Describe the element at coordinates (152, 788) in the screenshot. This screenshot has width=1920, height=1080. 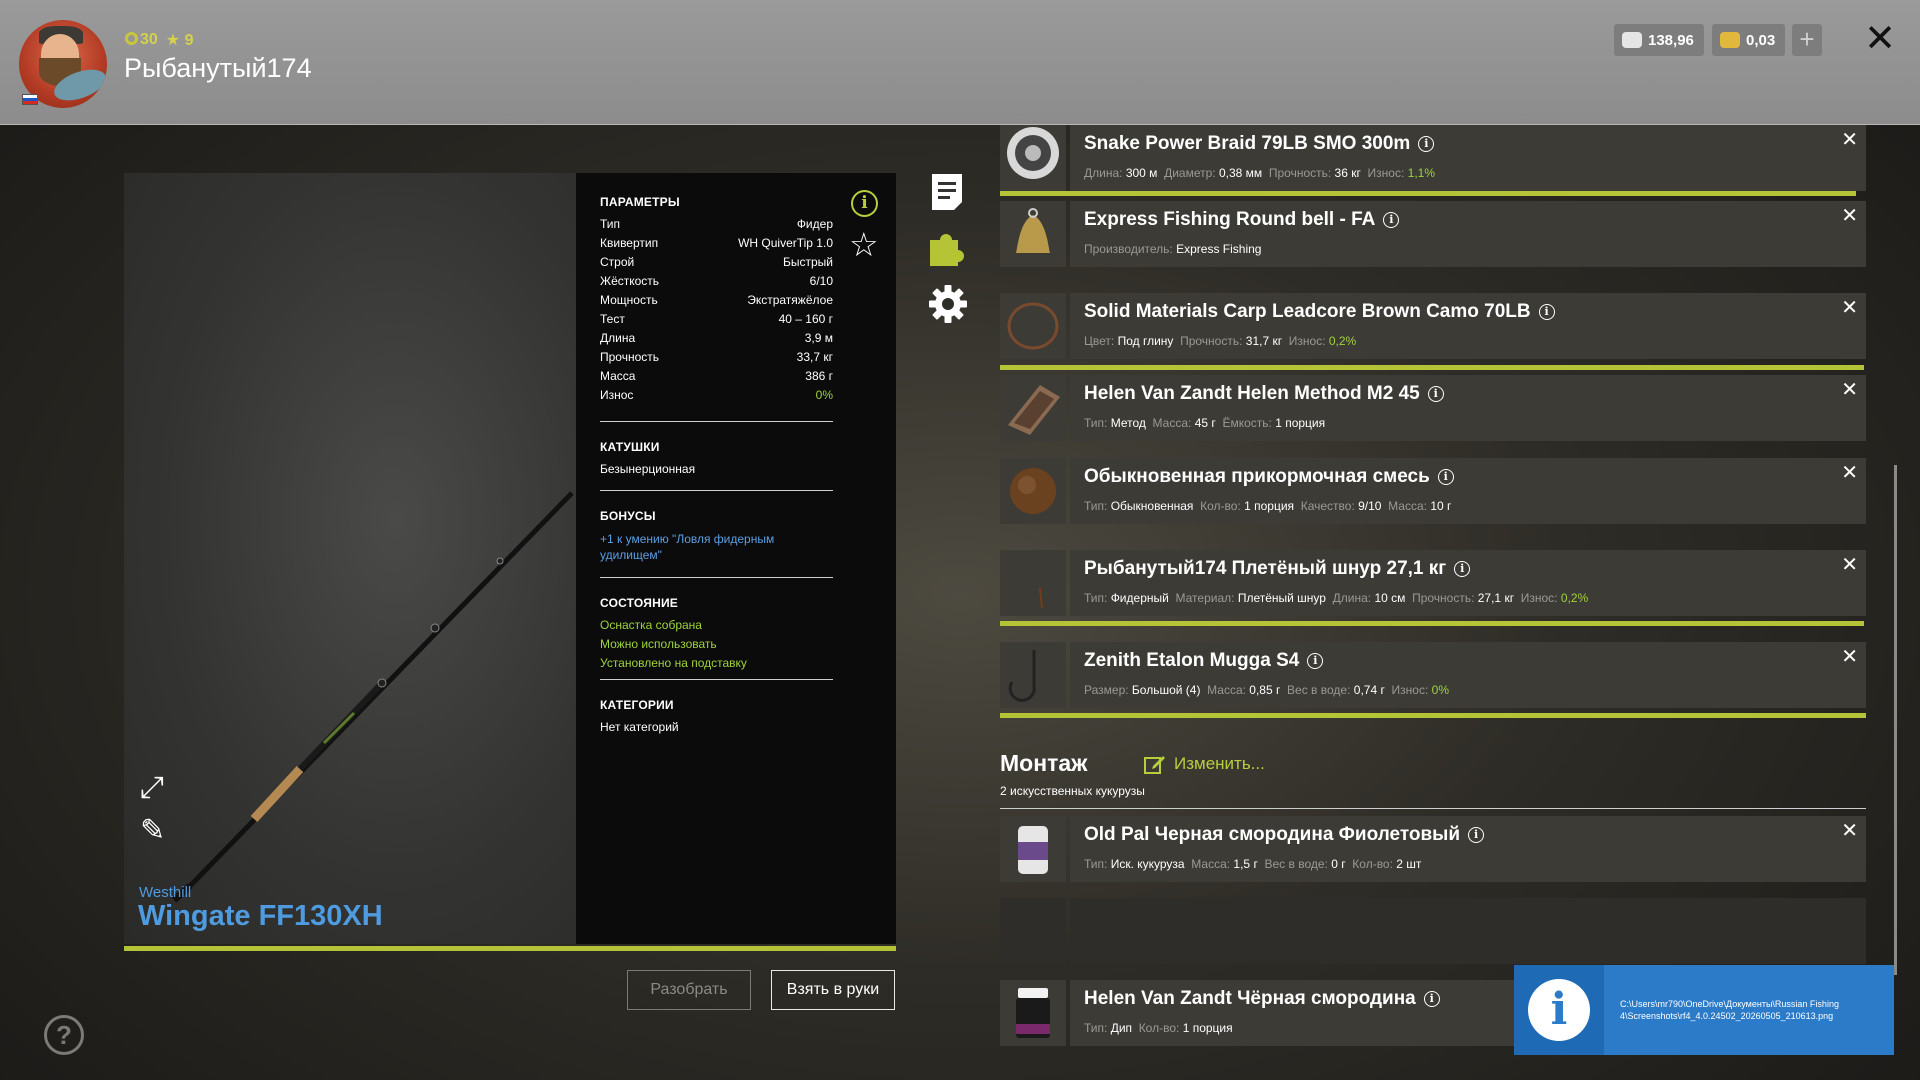
I see `expand-icon: ⤢` at that location.